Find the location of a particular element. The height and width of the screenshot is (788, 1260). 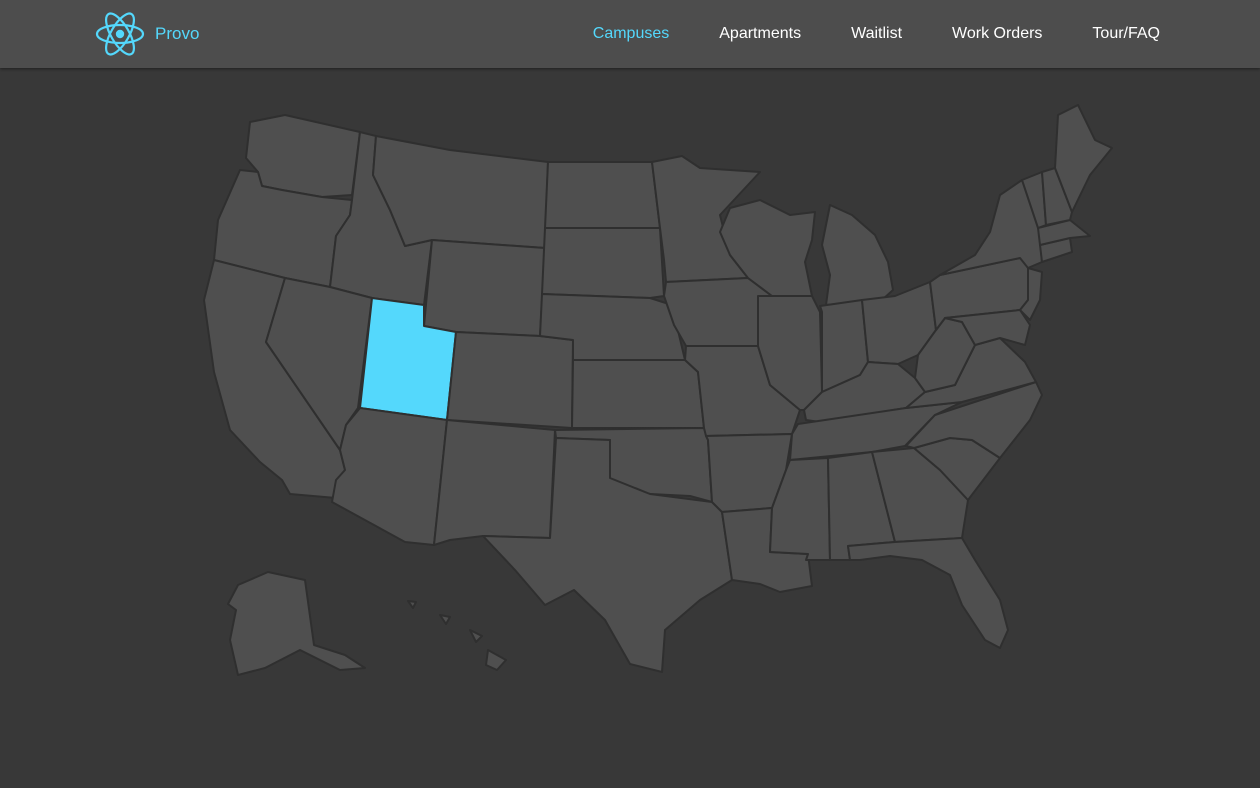

state-hawaii-maui is located at coordinates (476, 636).